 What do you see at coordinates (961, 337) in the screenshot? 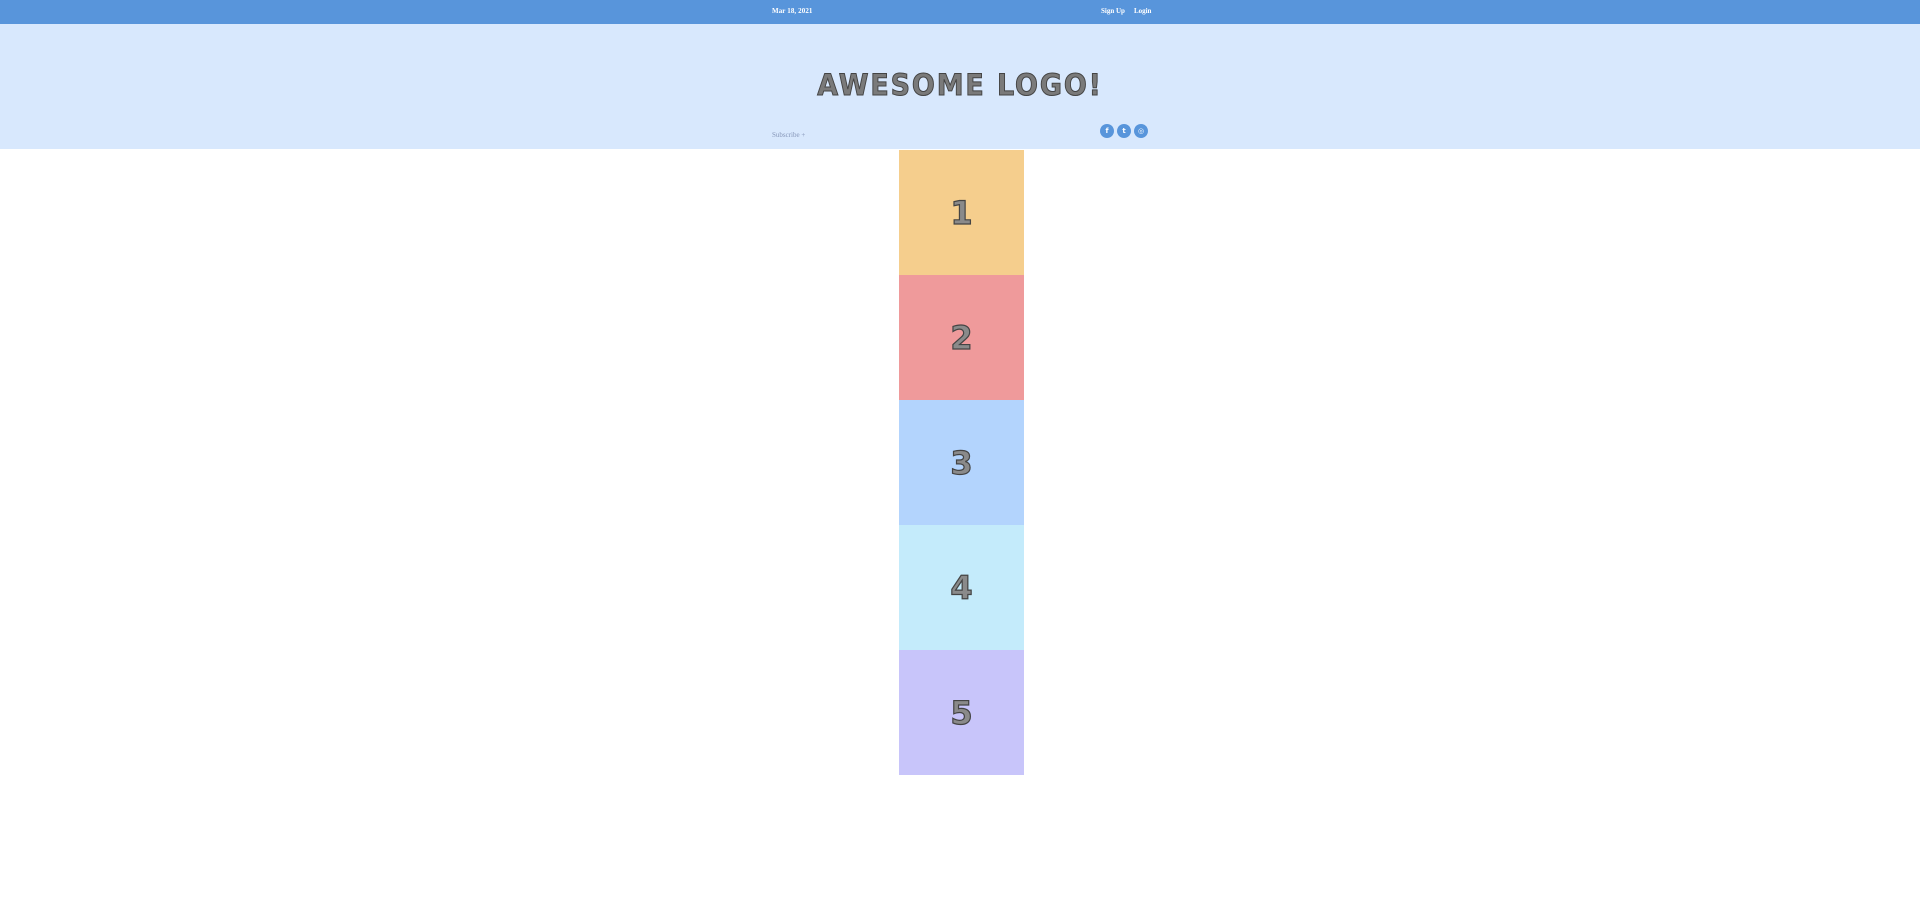
I see `box-2: 2` at bounding box center [961, 337].